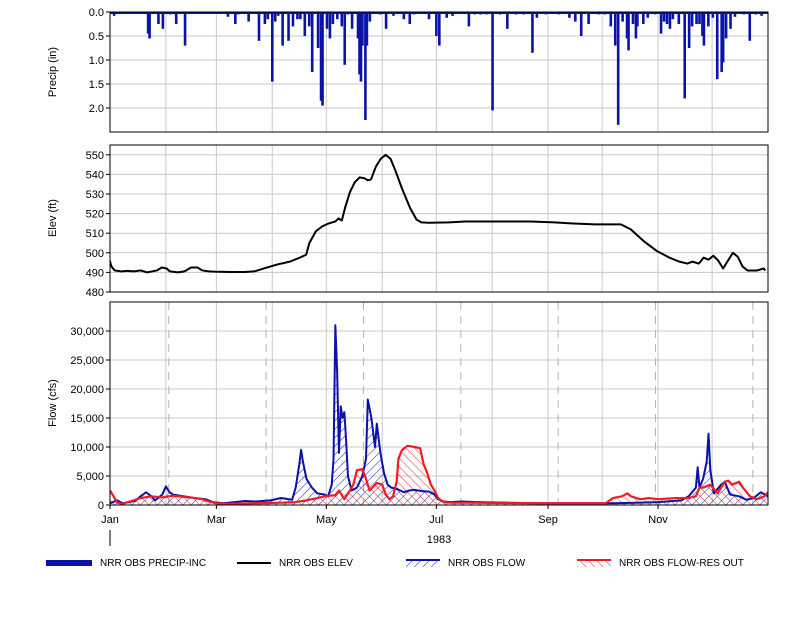 Image resolution: width=800 pixels, height=627 pixels. Describe the element at coordinates (548, 520) in the screenshot. I see `x-tick-label: Sep` at that location.